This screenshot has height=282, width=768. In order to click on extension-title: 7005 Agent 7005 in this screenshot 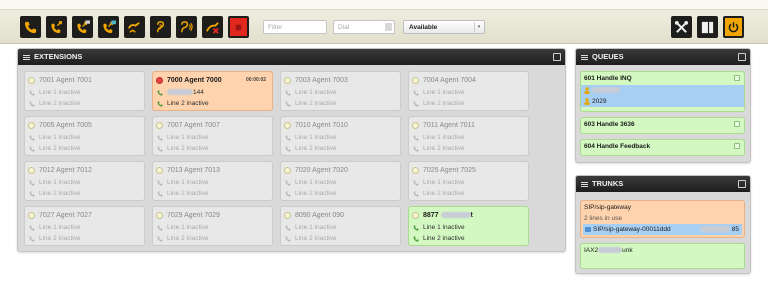, I will do `click(65, 125)`.